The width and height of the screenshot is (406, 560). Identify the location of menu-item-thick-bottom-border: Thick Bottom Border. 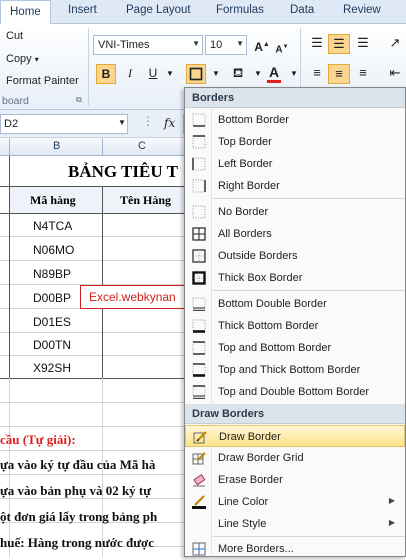
(295, 326).